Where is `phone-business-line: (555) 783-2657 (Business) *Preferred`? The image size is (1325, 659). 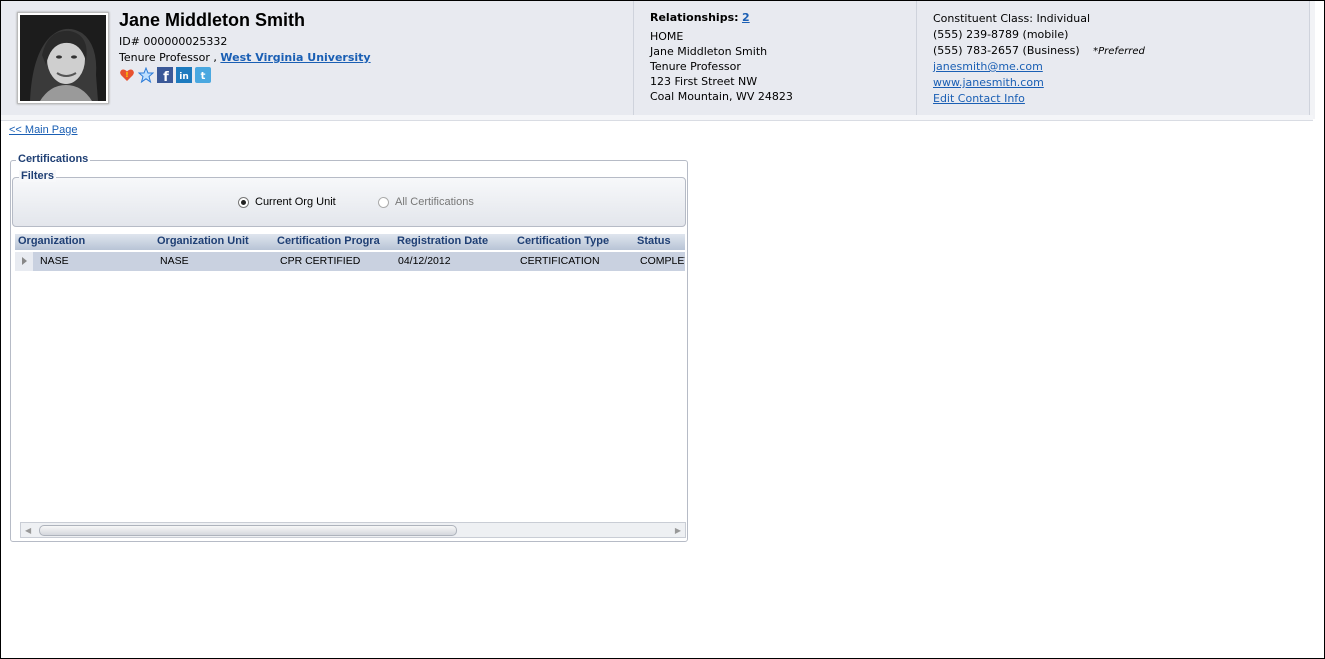 phone-business-line: (555) 783-2657 (Business) *Preferred is located at coordinates (1039, 51).